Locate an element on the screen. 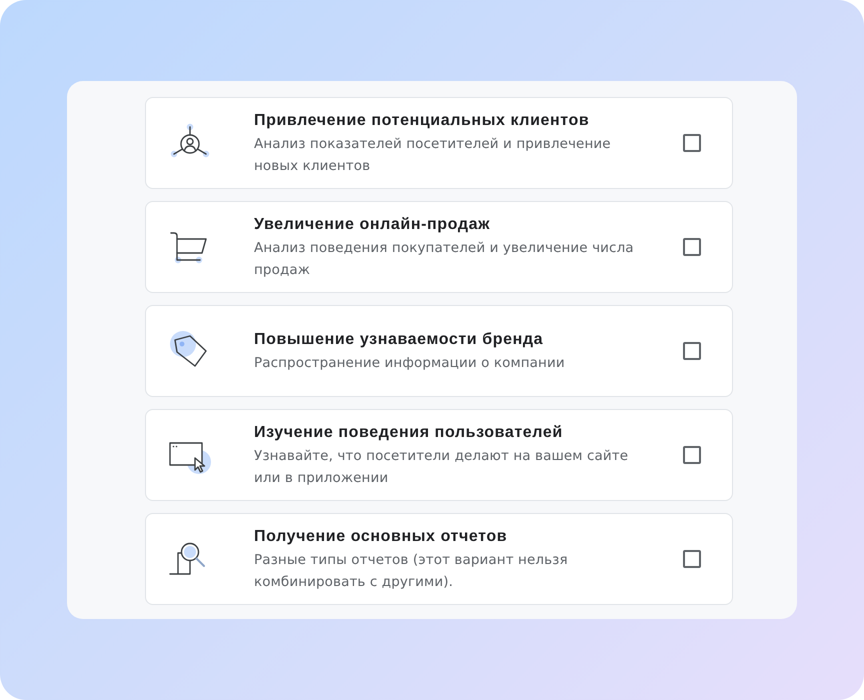 This screenshot has width=864, height=700. option-title: Получение основных отчетов is located at coordinates (381, 537).